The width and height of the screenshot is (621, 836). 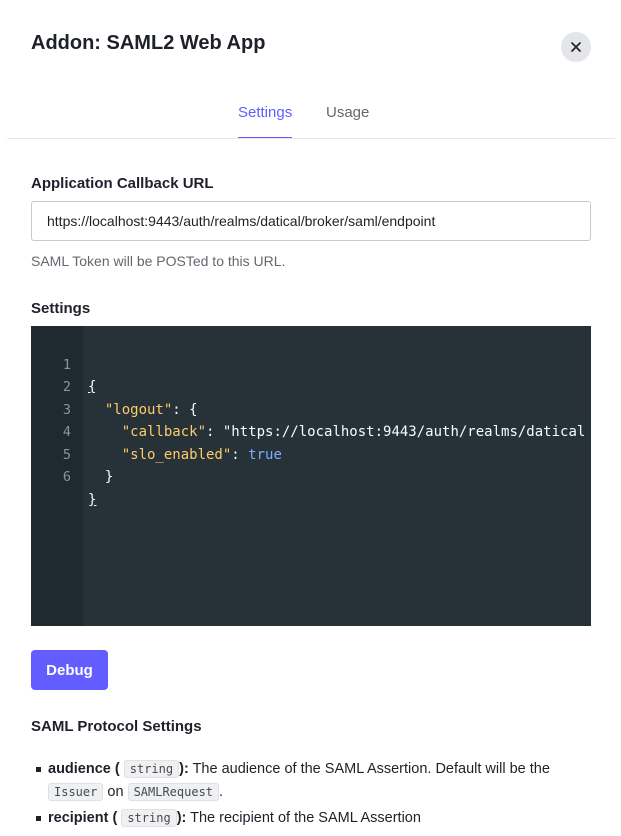 I want to click on code-line: 6 }, so click(x=311, y=476).